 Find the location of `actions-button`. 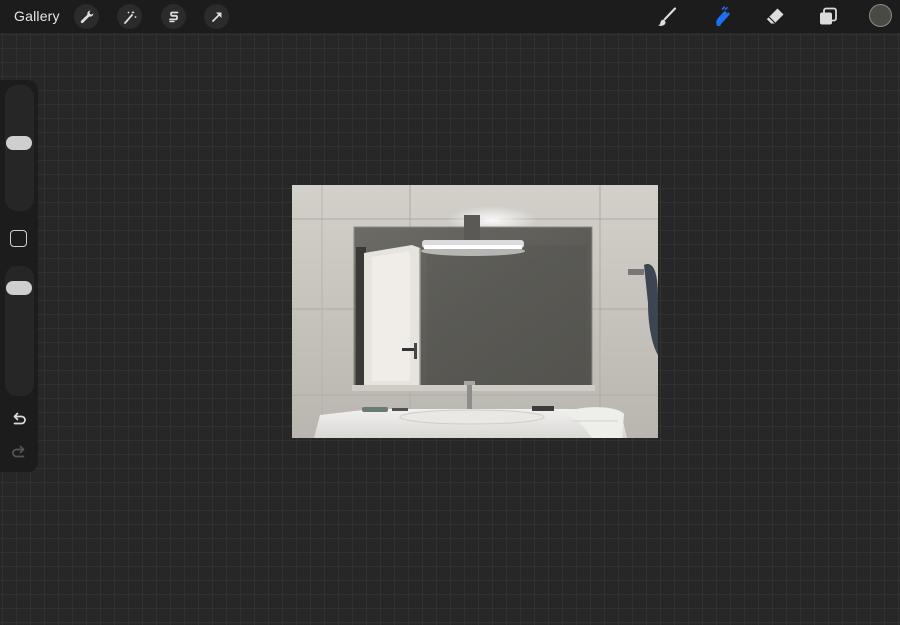

actions-button is located at coordinates (86, 16).